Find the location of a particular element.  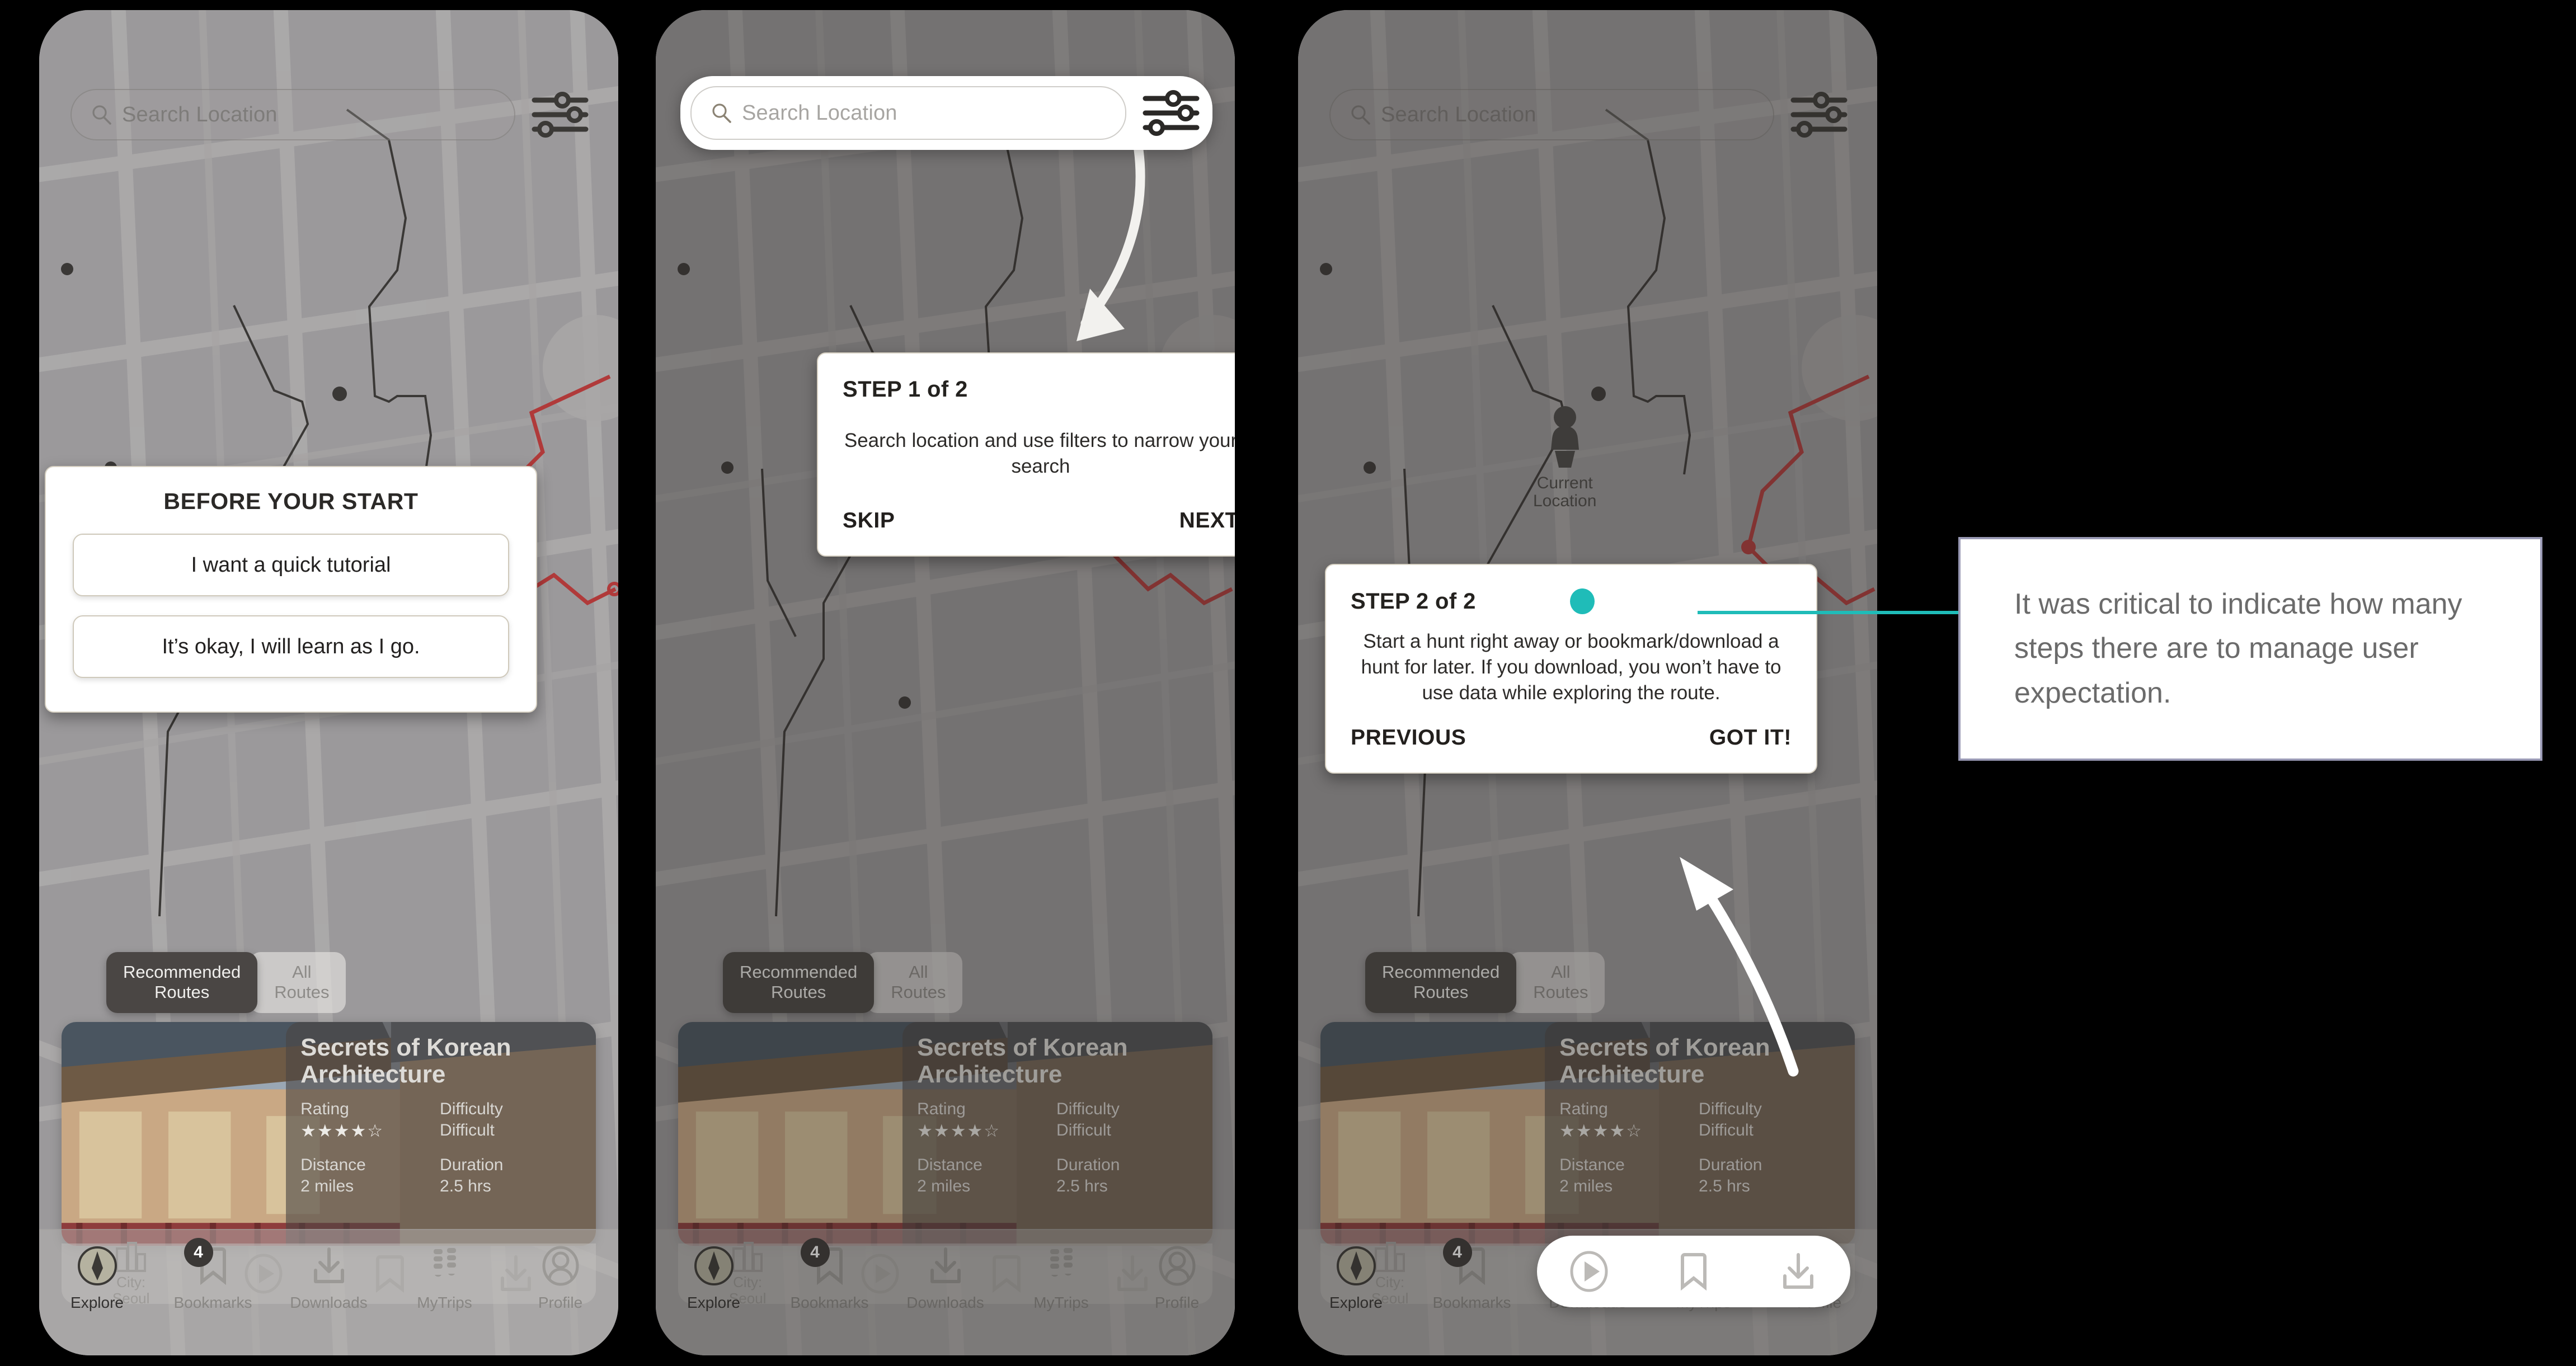

current-location-marker: Current Location is located at coordinates (1564, 458).